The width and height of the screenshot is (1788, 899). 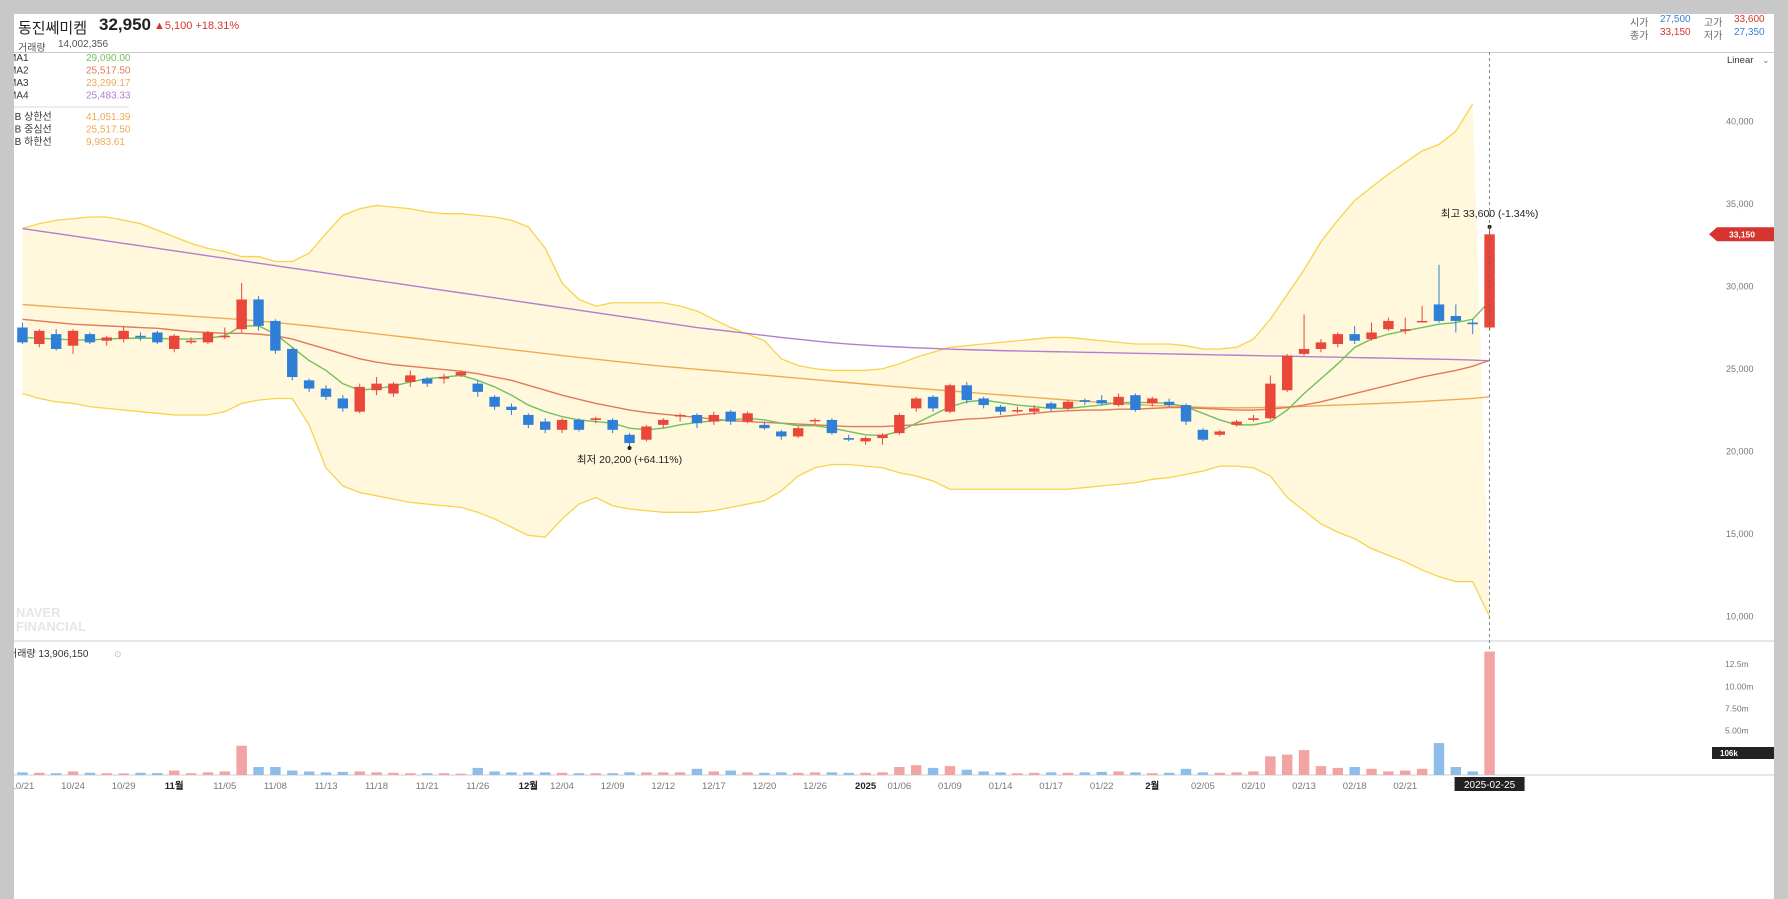 What do you see at coordinates (118, 654) in the screenshot?
I see `settings-icon: ⊙` at bounding box center [118, 654].